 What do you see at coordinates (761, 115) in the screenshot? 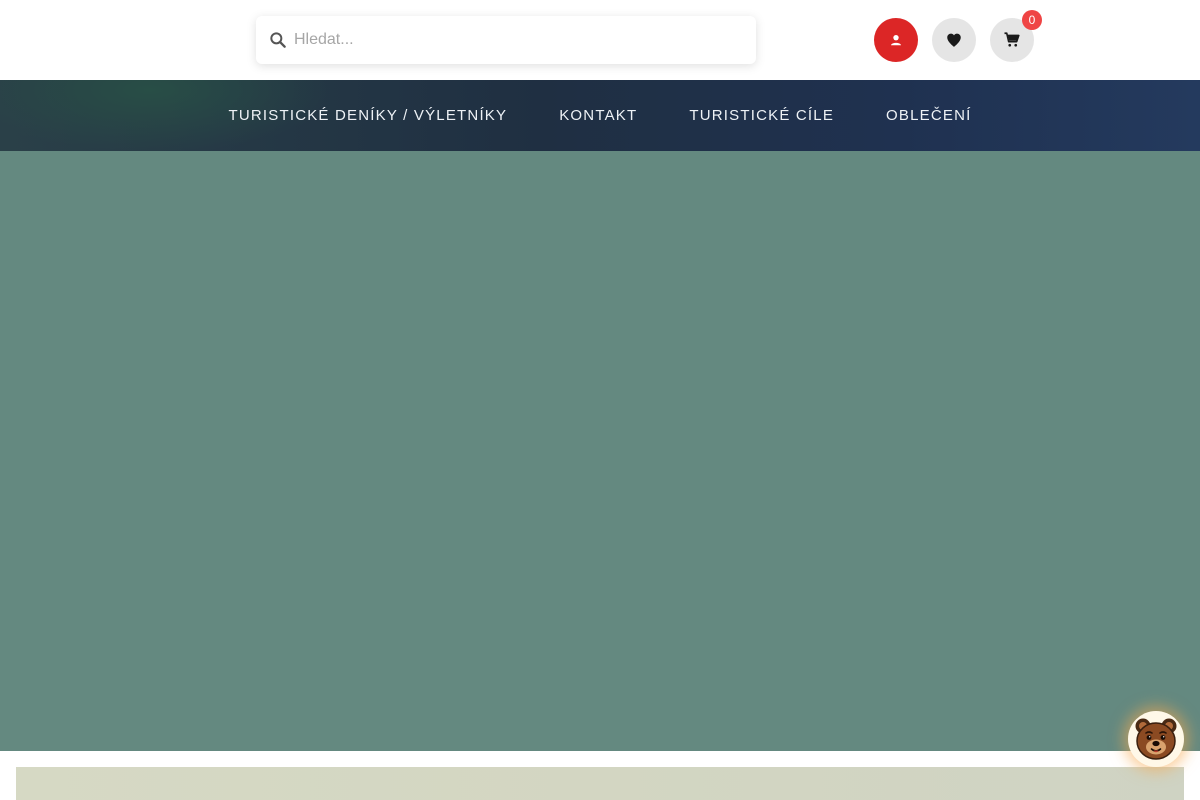
I see `nav-item-turisticke-cile: TURISTICKÉ CÍLE` at bounding box center [761, 115].